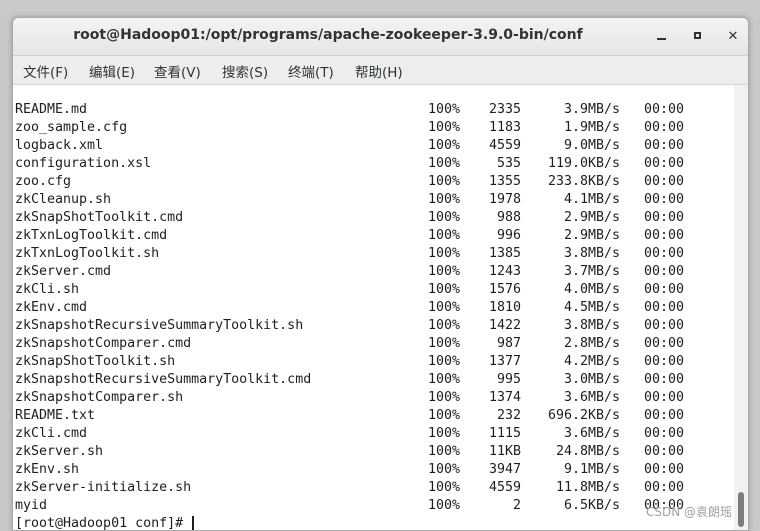 The height and width of the screenshot is (531, 760). I want to click on transfer-rate: 119.0KB/s, so click(583, 163).